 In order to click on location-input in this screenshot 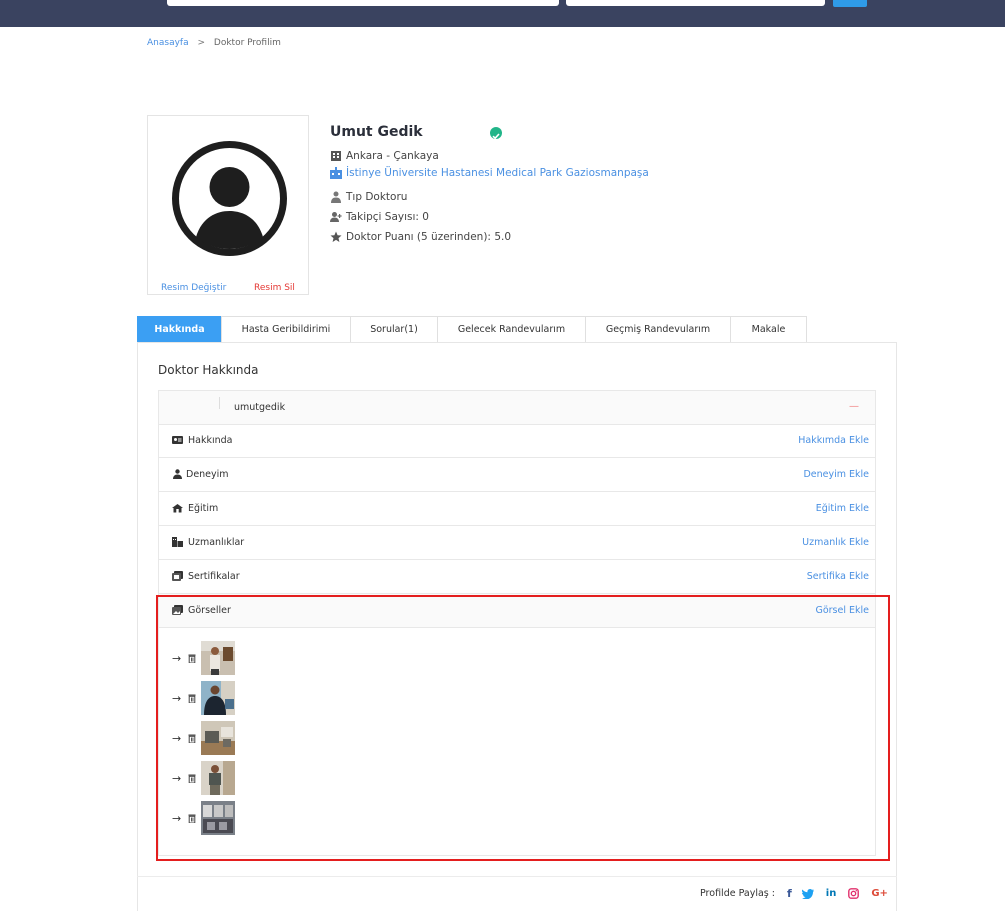, I will do `click(695, 3)`.